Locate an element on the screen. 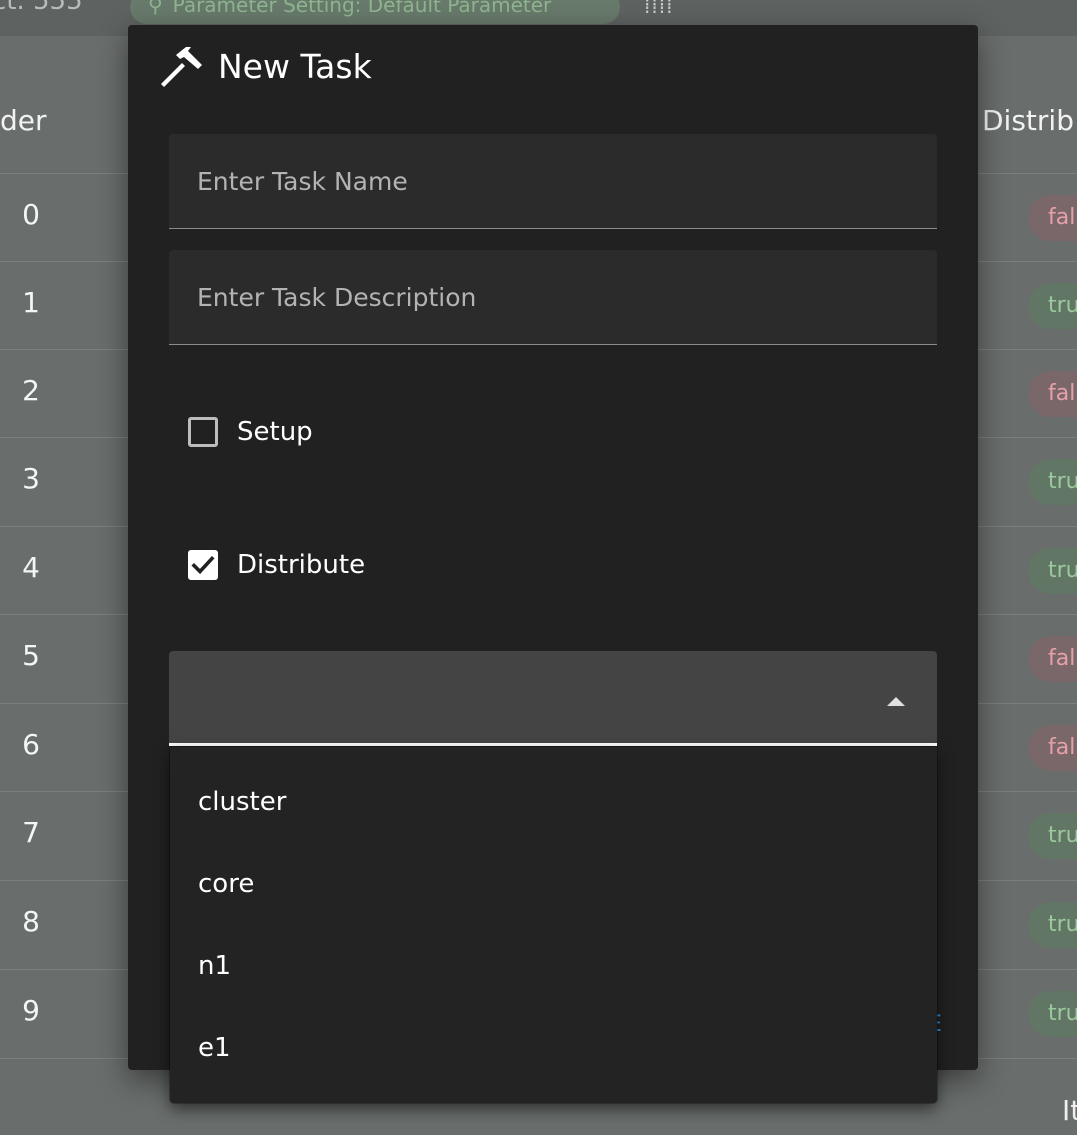 The width and height of the screenshot is (1077, 1135). dialog-title: New Task is located at coordinates (265, 66).